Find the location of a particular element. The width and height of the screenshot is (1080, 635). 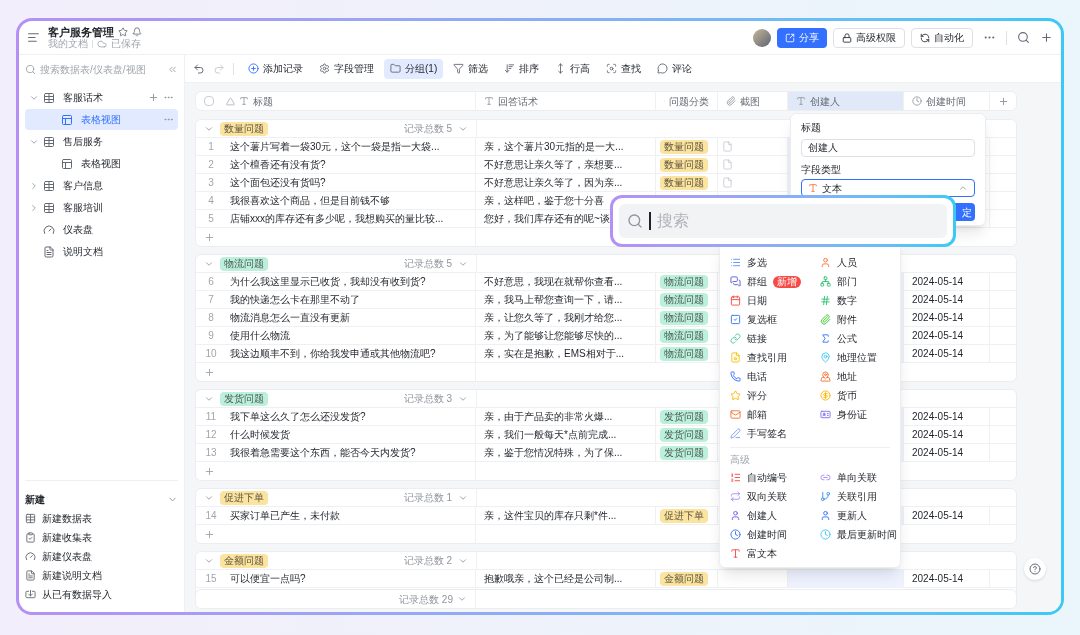

menu-item: 评分 is located at coordinates (771, 395).